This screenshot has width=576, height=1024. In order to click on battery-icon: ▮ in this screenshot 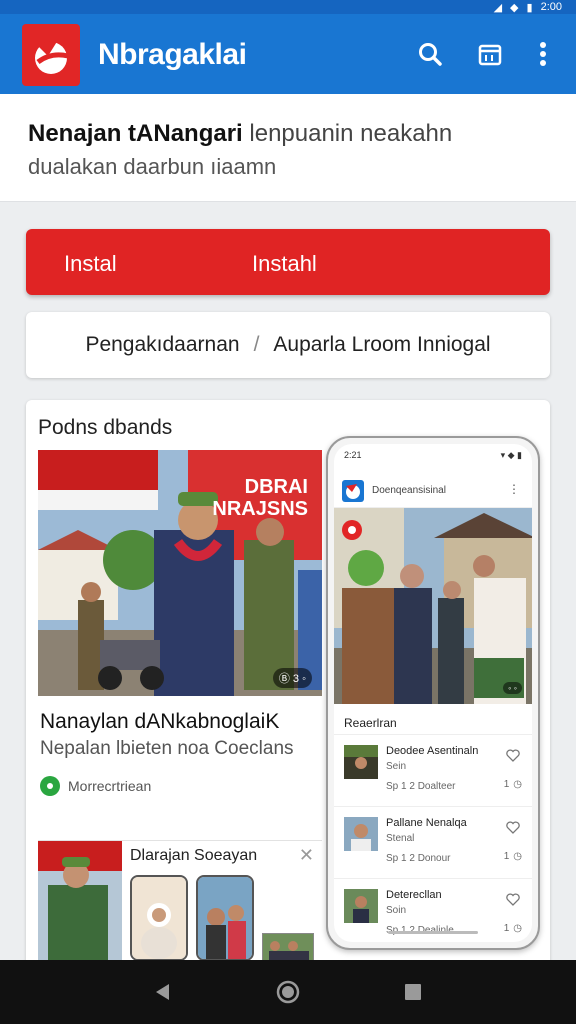, I will do `click(529, 7)`.